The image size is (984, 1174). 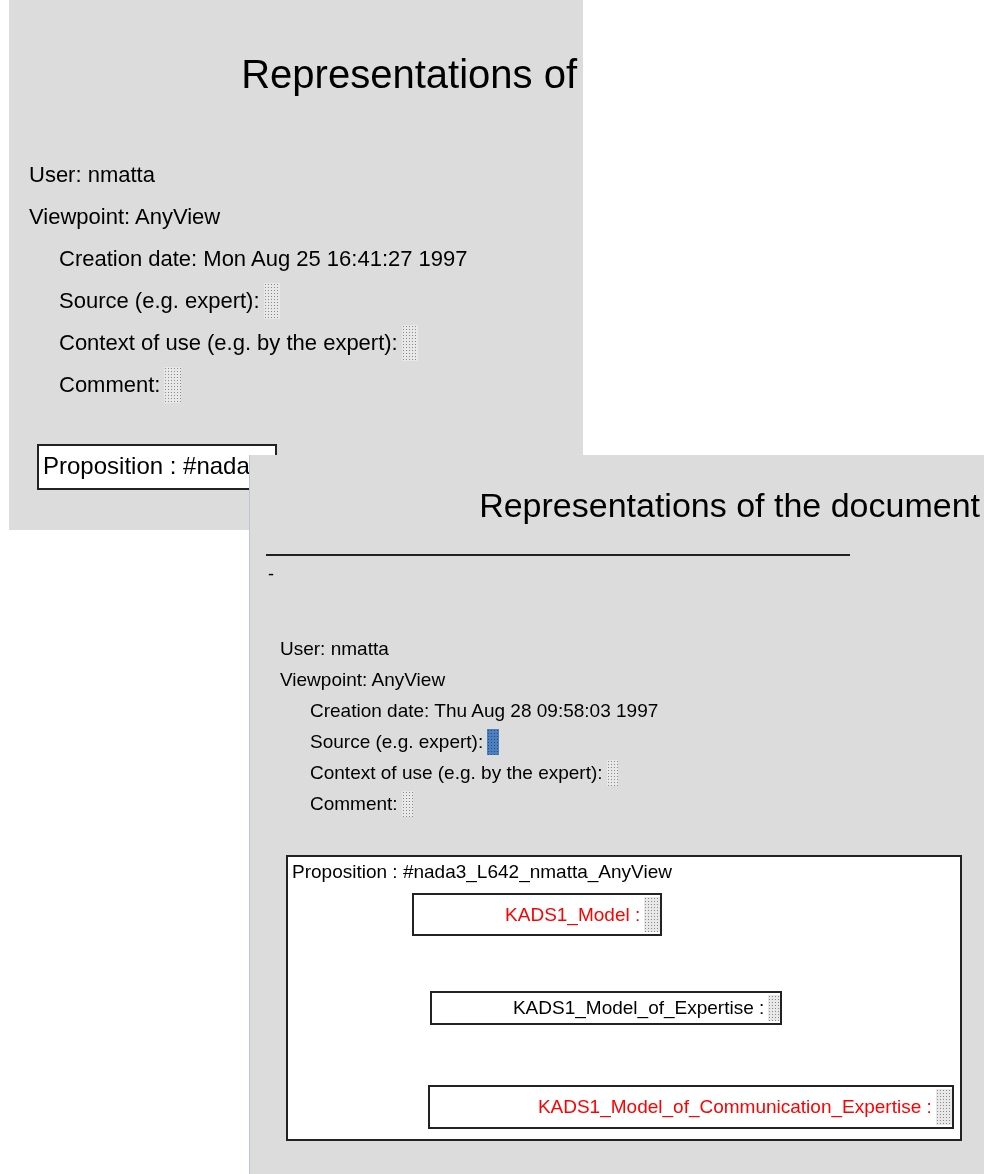 What do you see at coordinates (482, 872) in the screenshot?
I see `proposition-label: Proposition : #nada3_L642_nmatta_AnyView` at bounding box center [482, 872].